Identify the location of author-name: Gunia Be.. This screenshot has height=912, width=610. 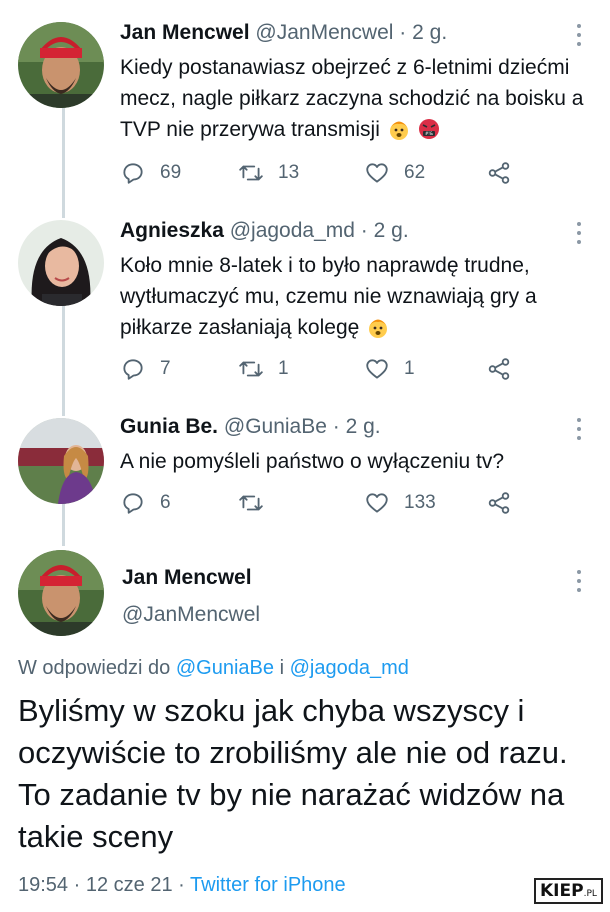
(169, 426).